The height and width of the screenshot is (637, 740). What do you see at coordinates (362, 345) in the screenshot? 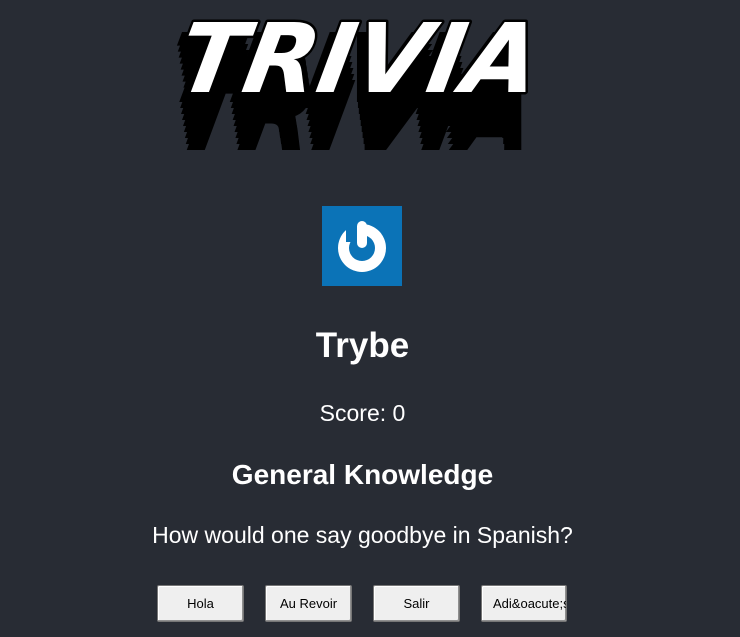
I see `player-name: Trybe` at bounding box center [362, 345].